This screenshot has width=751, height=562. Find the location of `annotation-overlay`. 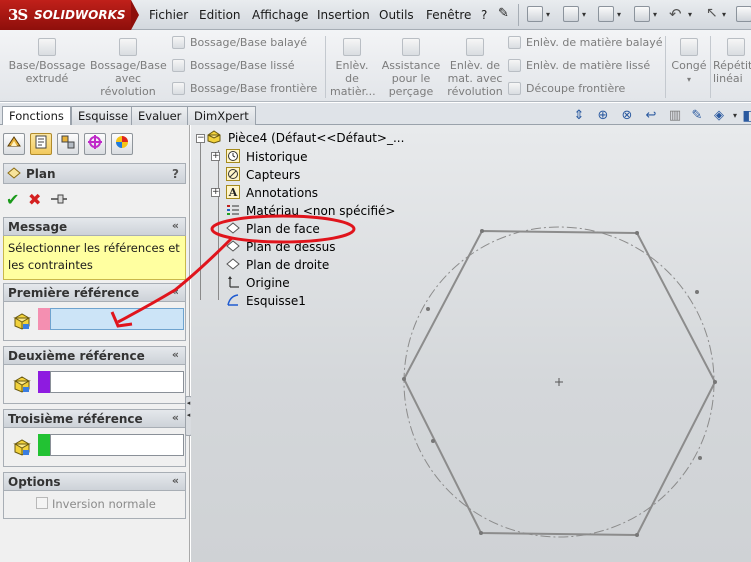

annotation-overlay is located at coordinates (233, 271).